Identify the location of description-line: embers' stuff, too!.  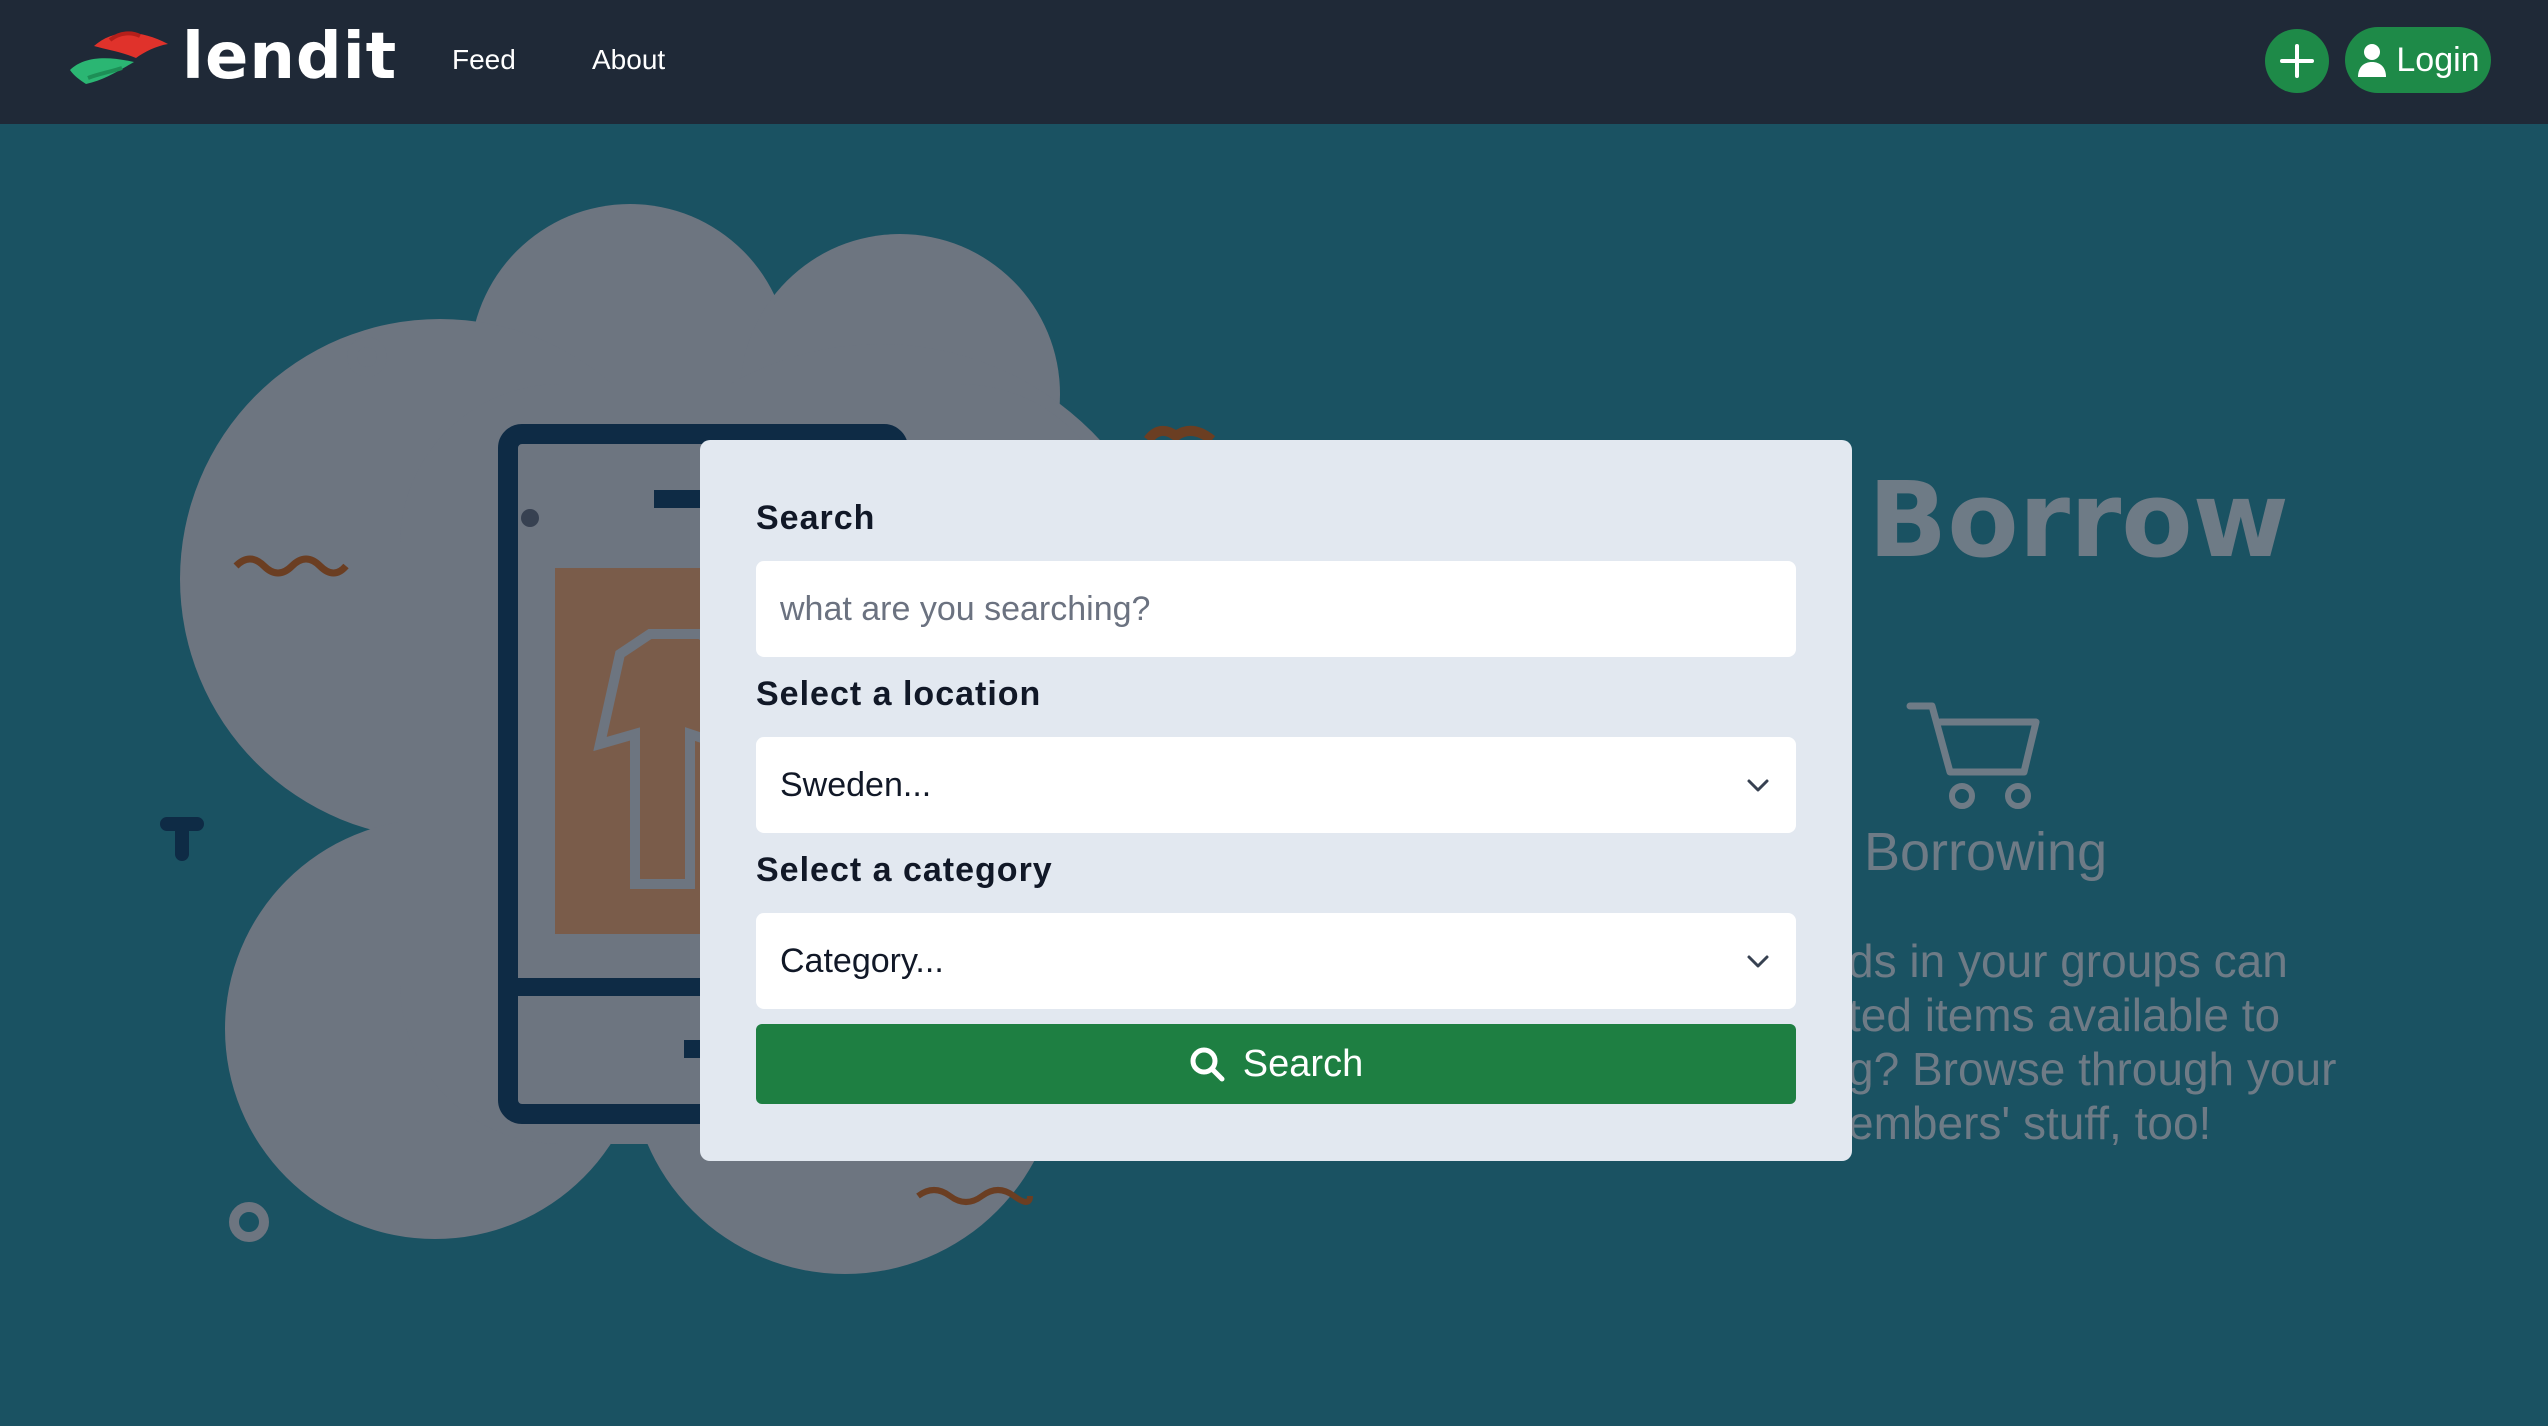
(2030, 1123).